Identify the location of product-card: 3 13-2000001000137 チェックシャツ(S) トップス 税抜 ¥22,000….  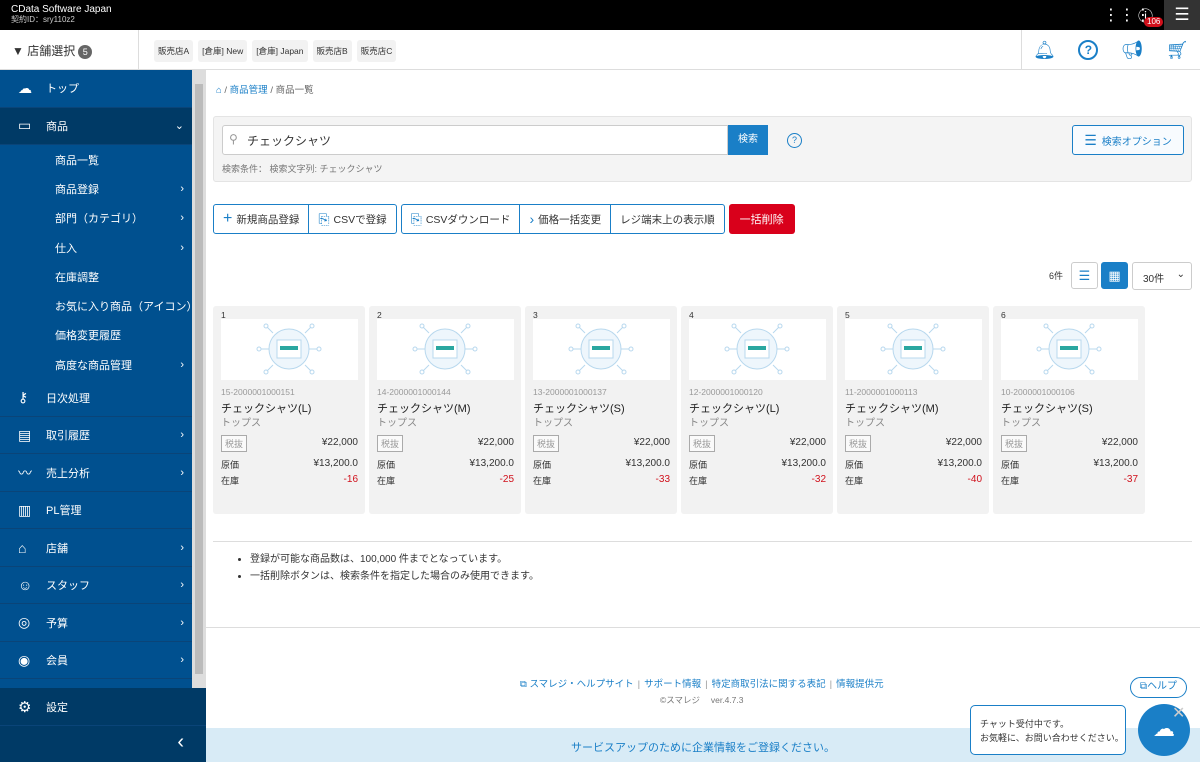
(601, 410).